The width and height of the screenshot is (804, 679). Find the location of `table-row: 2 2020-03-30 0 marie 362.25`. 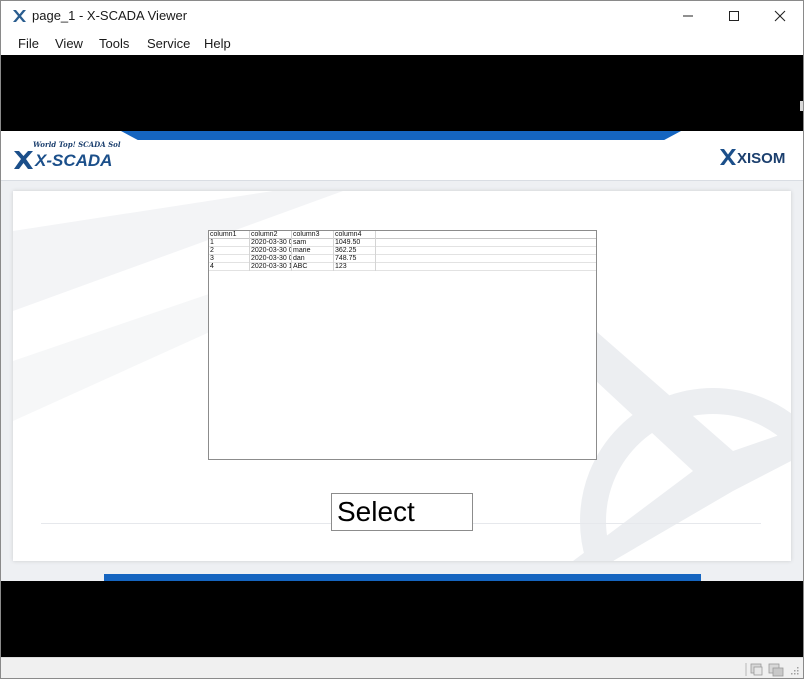

table-row: 2 2020-03-30 0 marie 362.25 is located at coordinates (402, 251).